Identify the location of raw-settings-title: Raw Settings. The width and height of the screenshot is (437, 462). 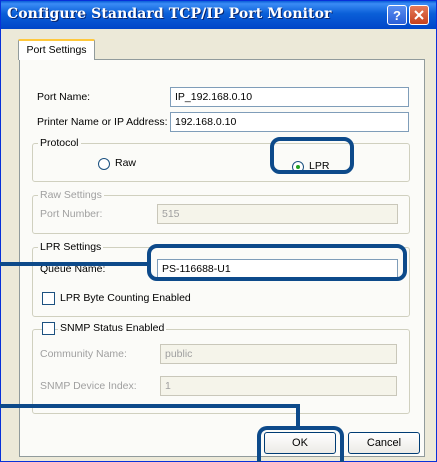
(71, 195).